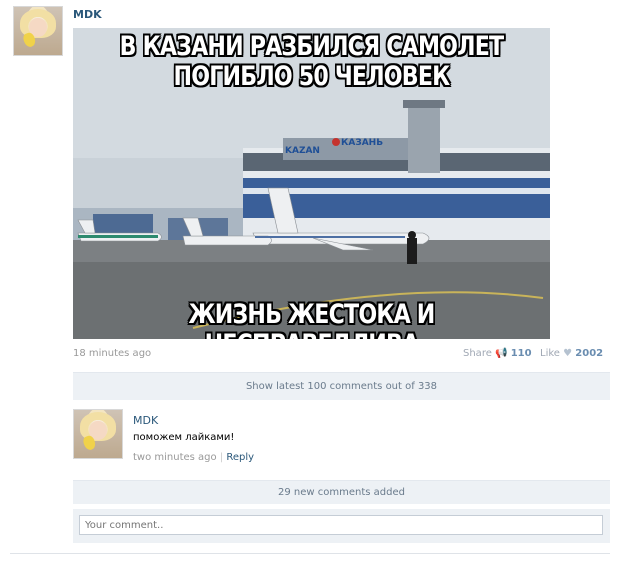  I want to click on comment-author-name: MDK, so click(145, 420).